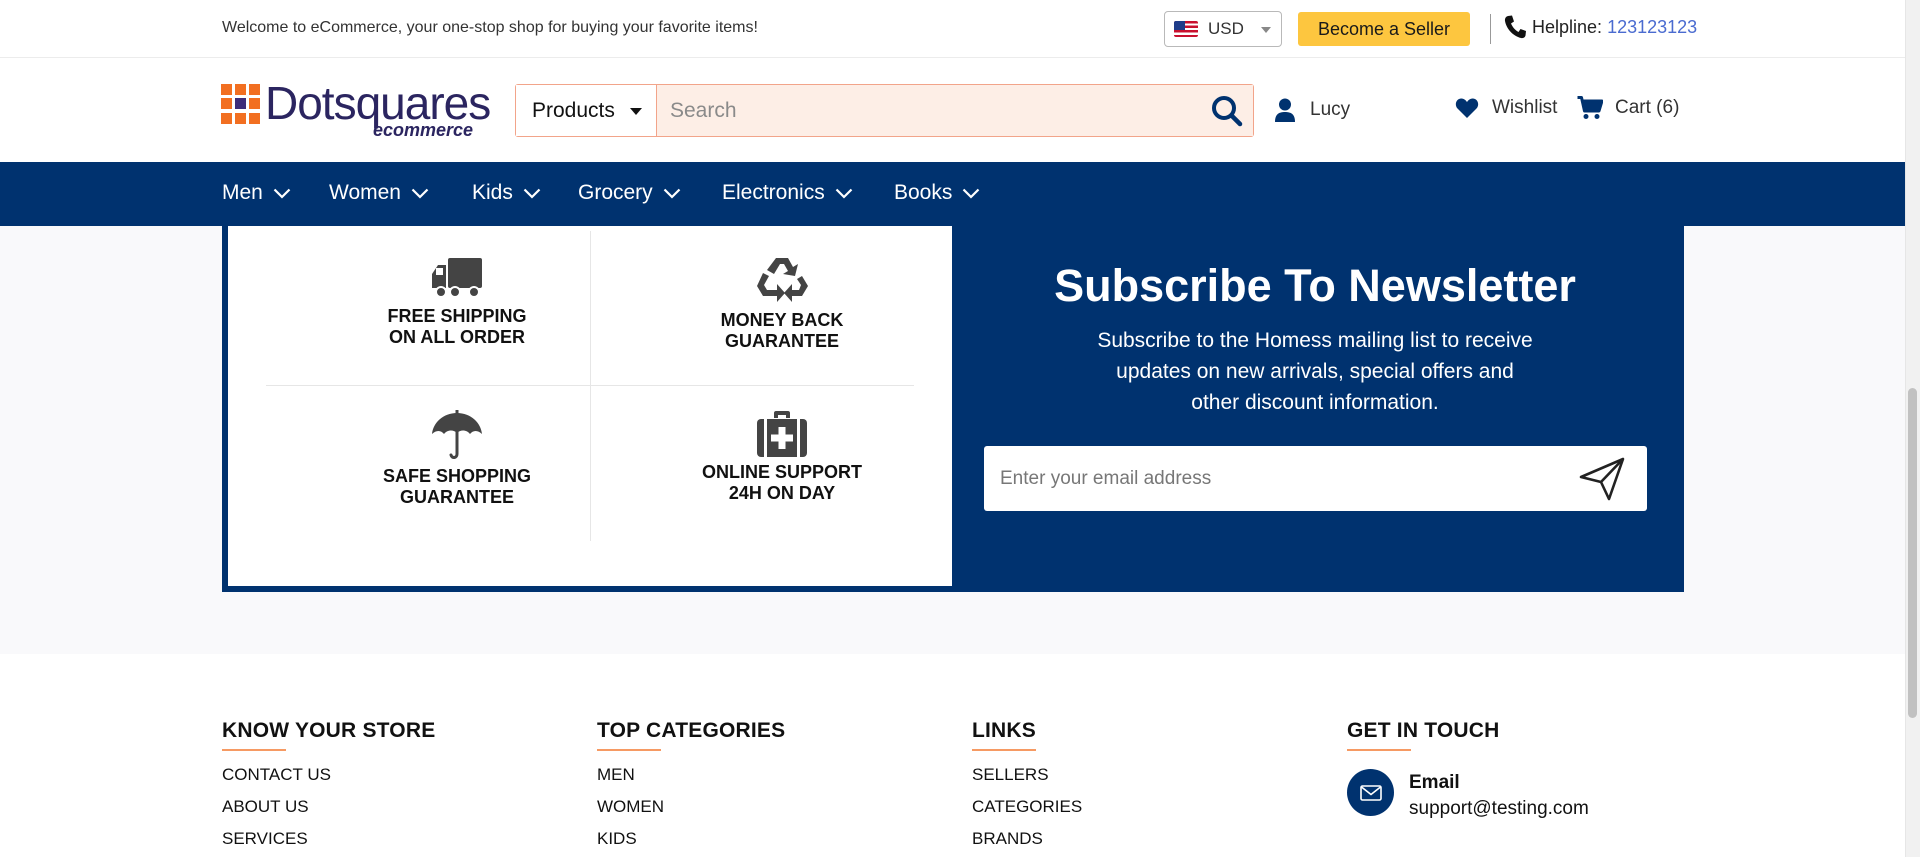  I want to click on phone-icon, so click(1515, 27).